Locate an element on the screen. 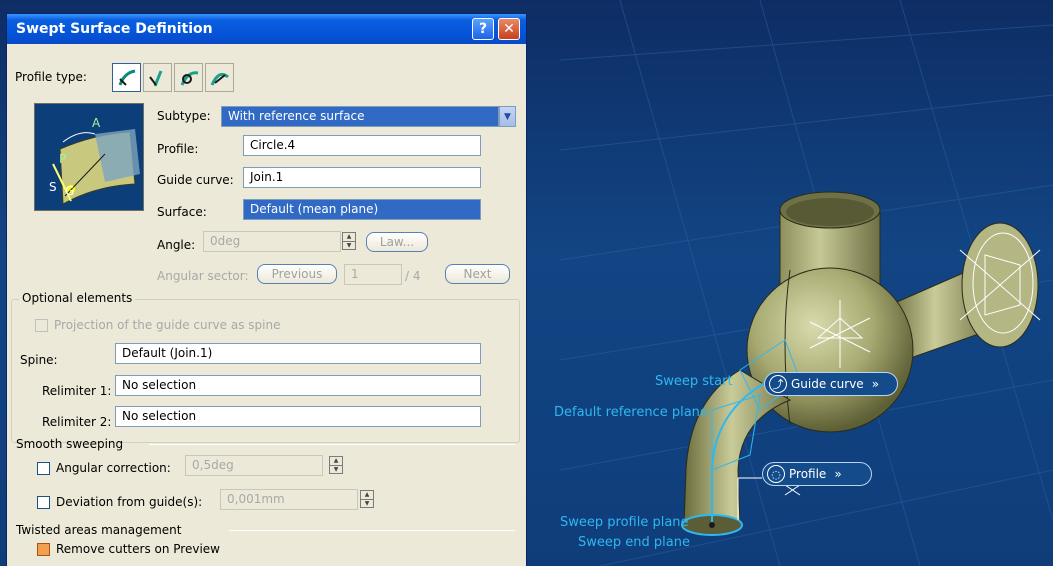 This screenshot has width=1053, height=566. circle-icon is located at coordinates (189, 78).